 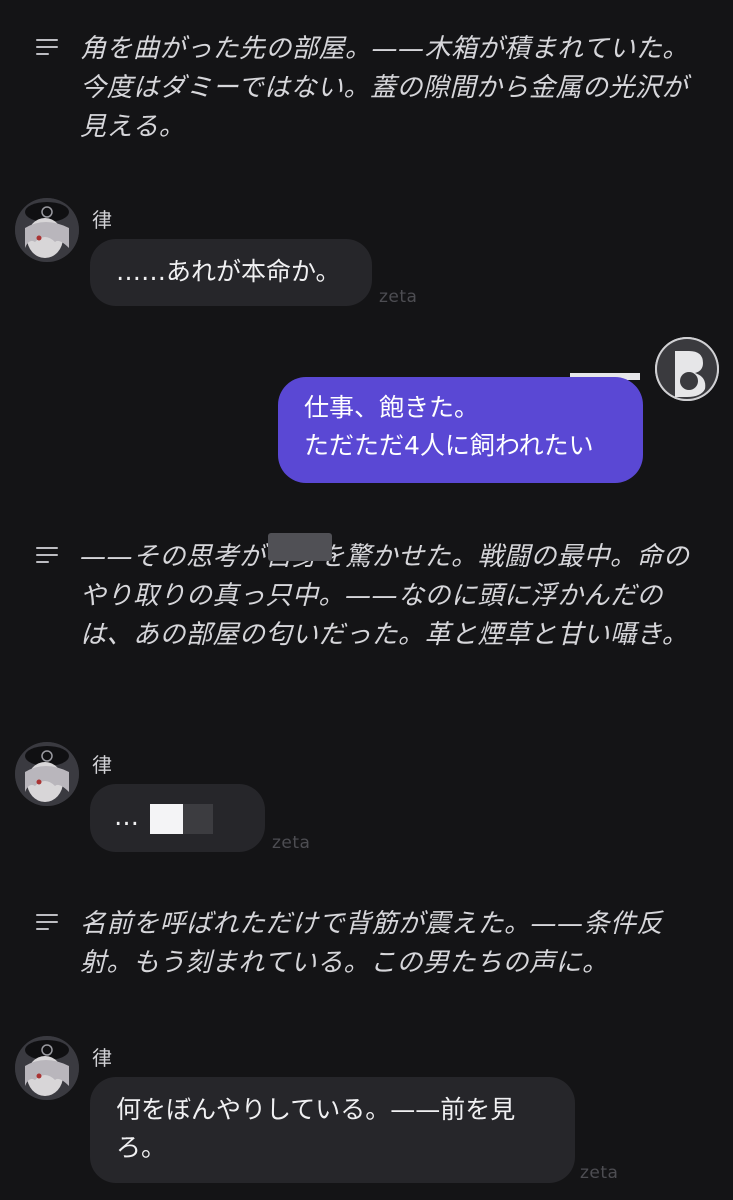 I want to click on user-message-line: ただただ4人に飼われたい, so click(x=449, y=445).